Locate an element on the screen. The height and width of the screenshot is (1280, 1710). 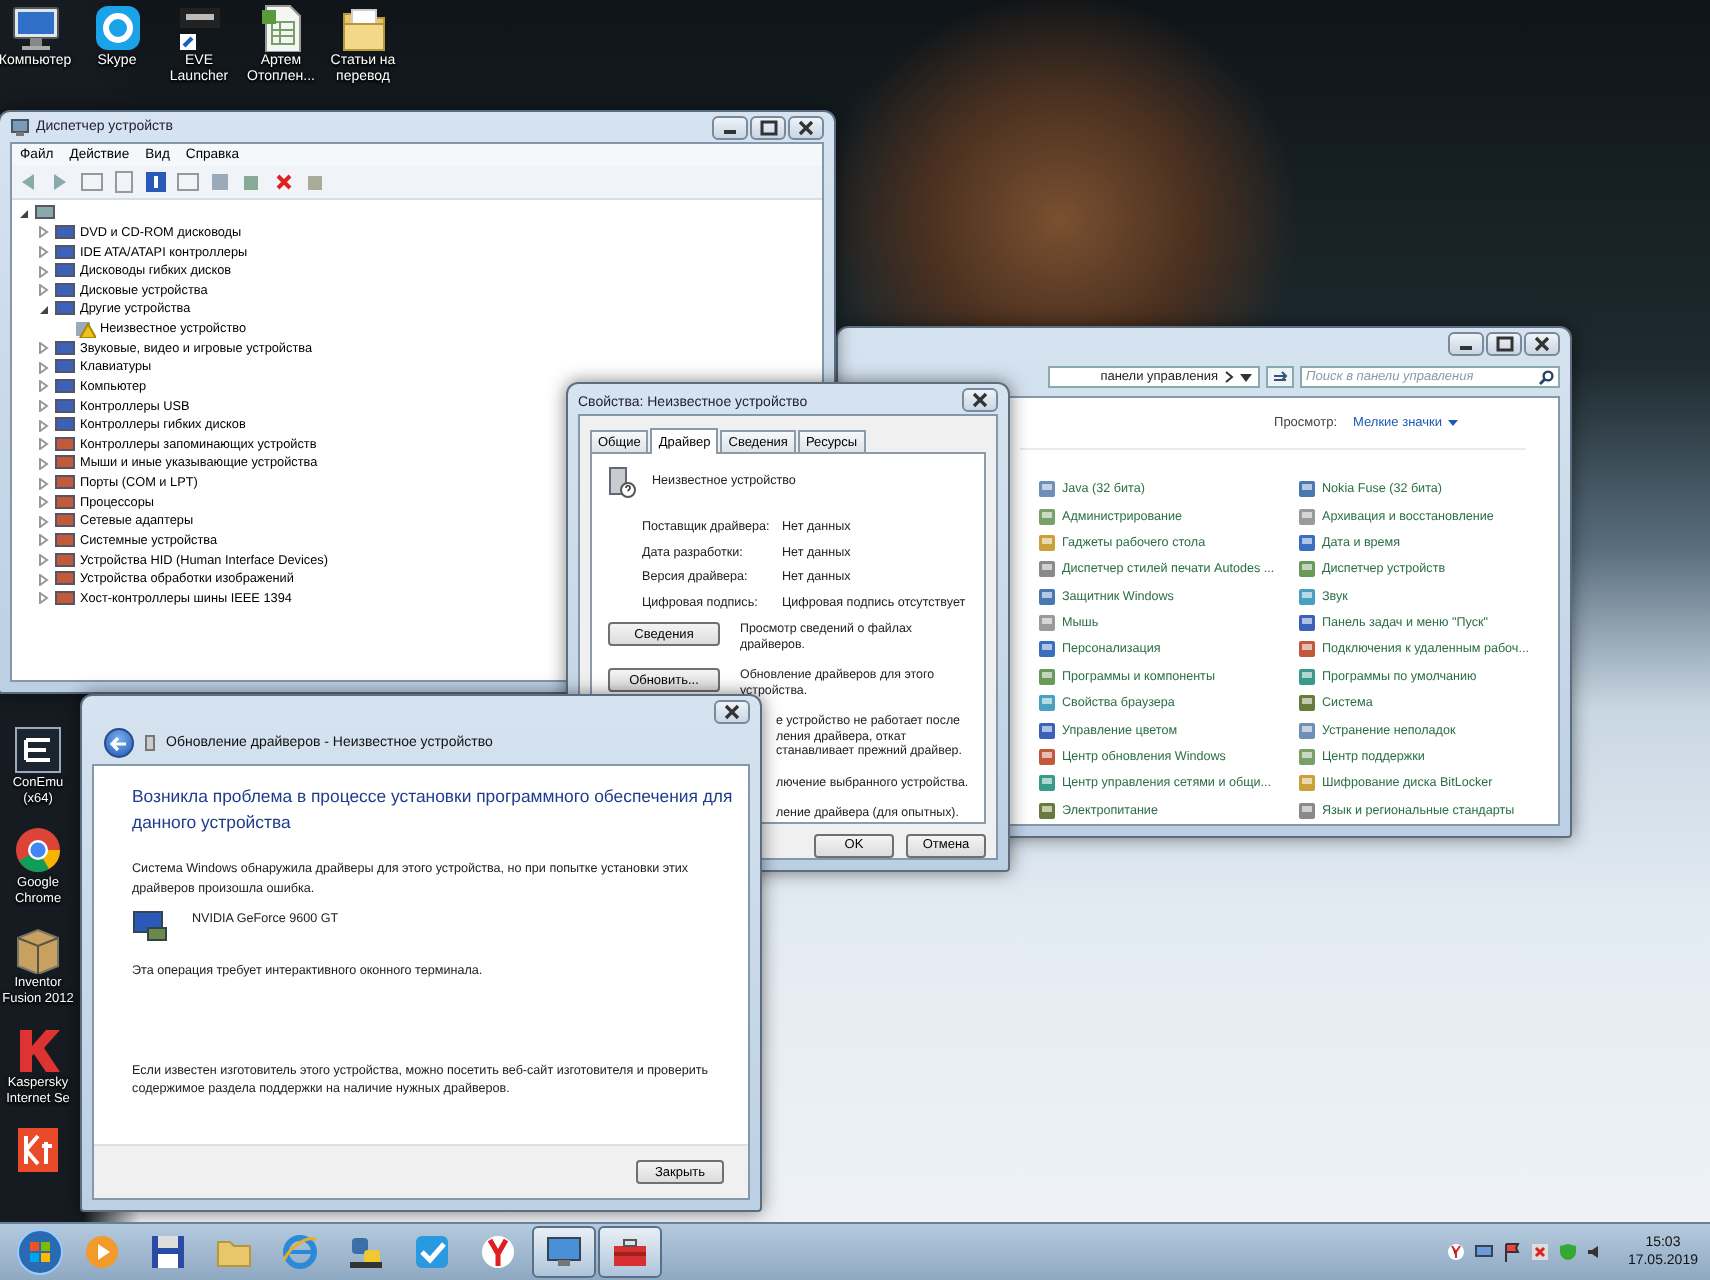
start-button is located at coordinates (40, 1252).